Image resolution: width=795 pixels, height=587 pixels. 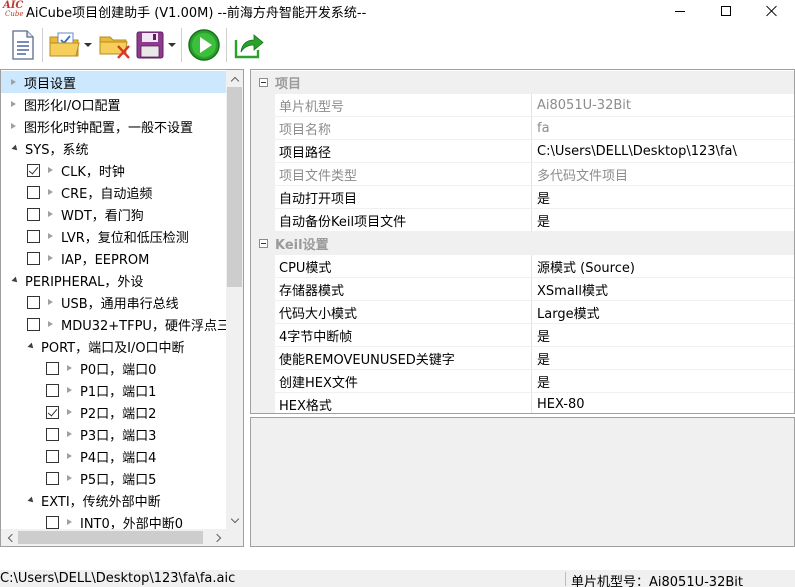 I want to click on tree-item: MDU32+TFPU，硬件浮点三, so click(x=114, y=324).